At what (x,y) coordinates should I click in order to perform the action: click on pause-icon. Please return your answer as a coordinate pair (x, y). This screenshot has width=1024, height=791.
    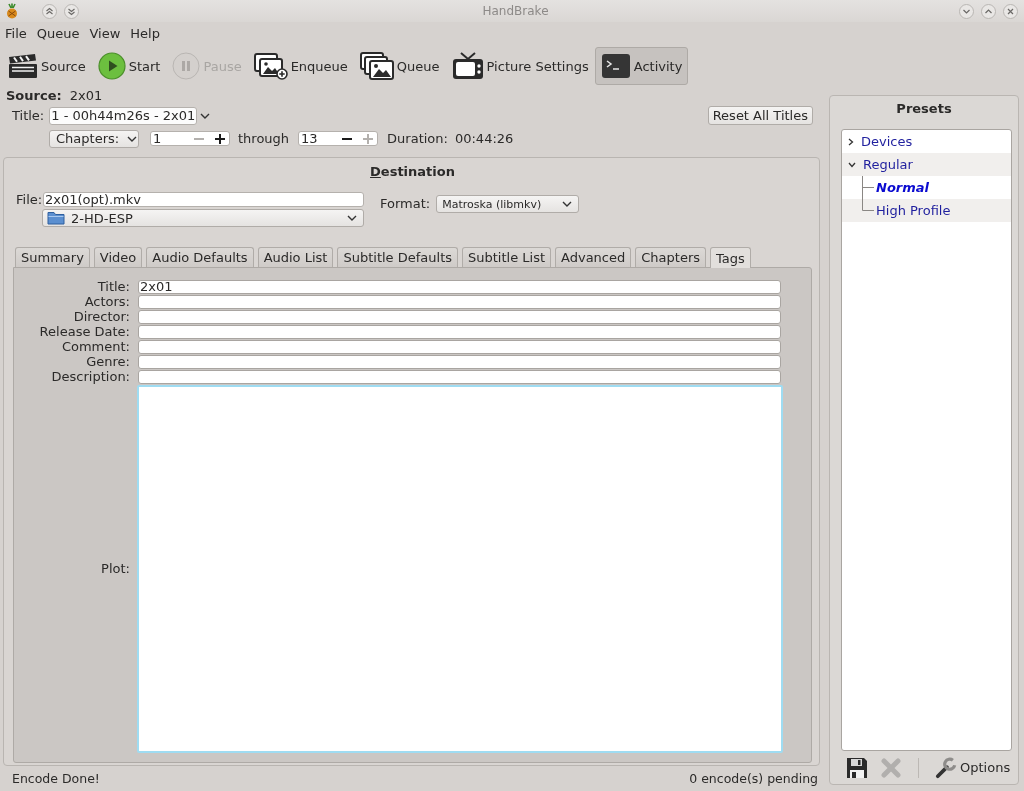
    Looking at the image, I should click on (186, 66).